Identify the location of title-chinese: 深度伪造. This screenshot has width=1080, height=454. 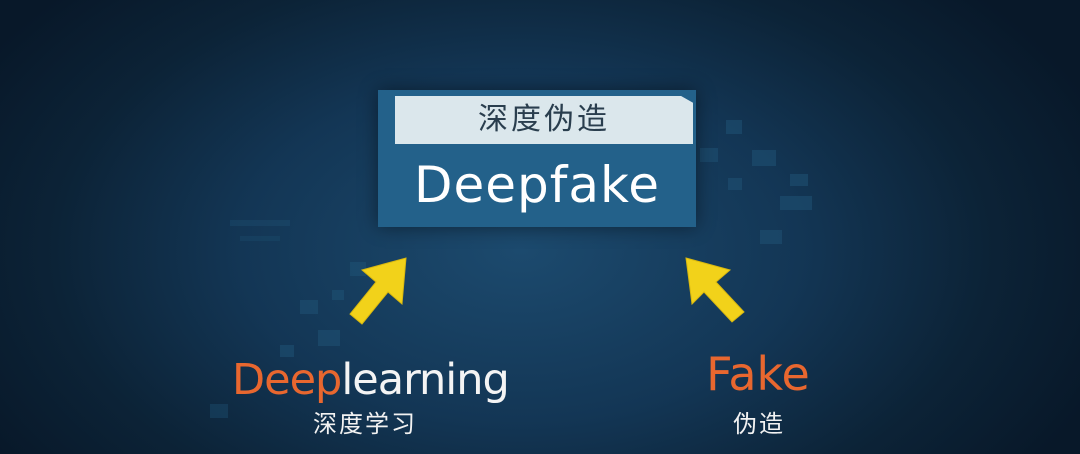
(544, 120).